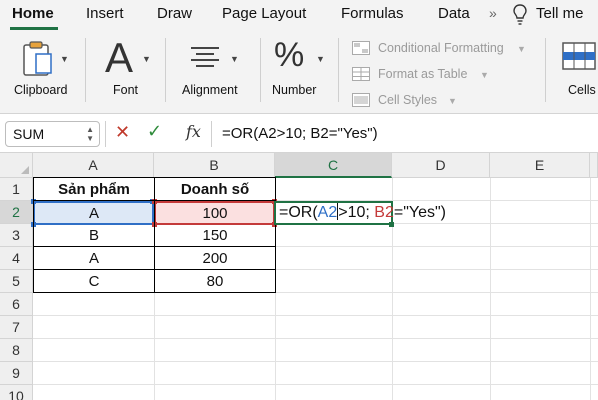 This screenshot has height=400, width=598. What do you see at coordinates (520, 14) in the screenshot?
I see `lightbulb-icon` at bounding box center [520, 14].